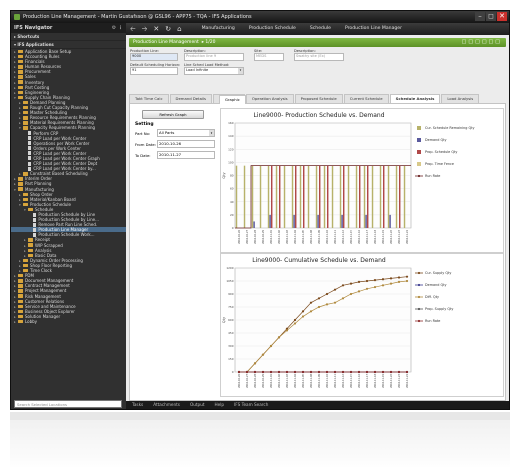 The image size is (523, 468). I want to click on site-input: MEDS, so click(269, 57).